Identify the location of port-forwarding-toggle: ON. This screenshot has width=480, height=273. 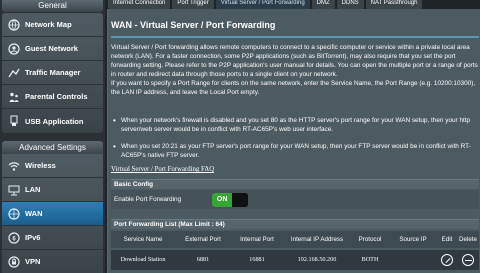
(230, 199).